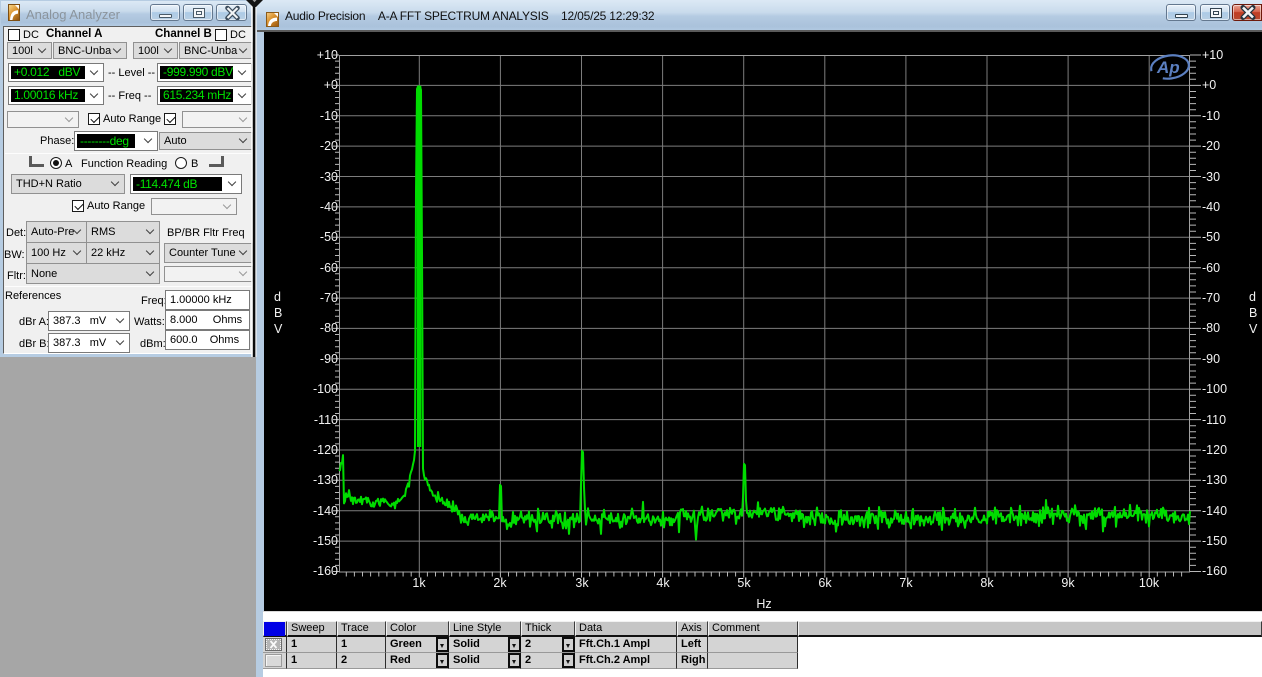  Describe the element at coordinates (825, 583) in the screenshot. I see `svg-text: 6k` at that location.